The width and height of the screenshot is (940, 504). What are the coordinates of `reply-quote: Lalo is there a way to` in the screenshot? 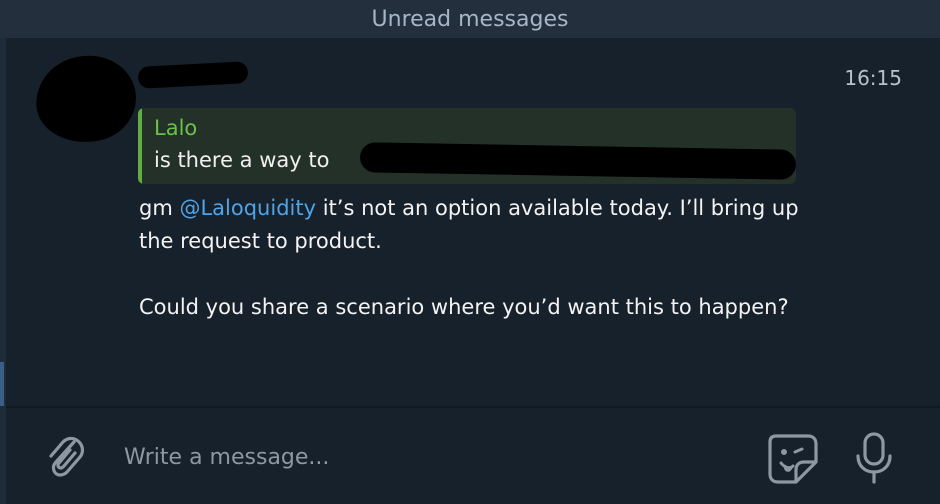 It's located at (467, 146).